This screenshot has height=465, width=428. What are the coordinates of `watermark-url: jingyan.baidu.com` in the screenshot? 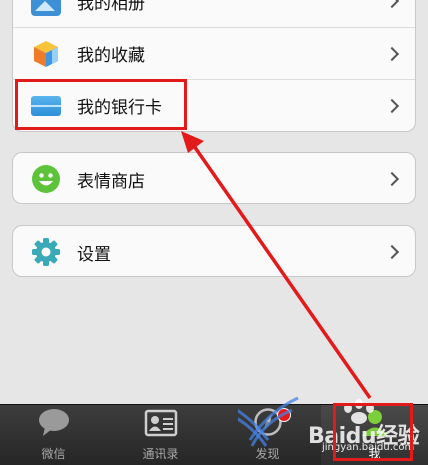 It's located at (368, 447).